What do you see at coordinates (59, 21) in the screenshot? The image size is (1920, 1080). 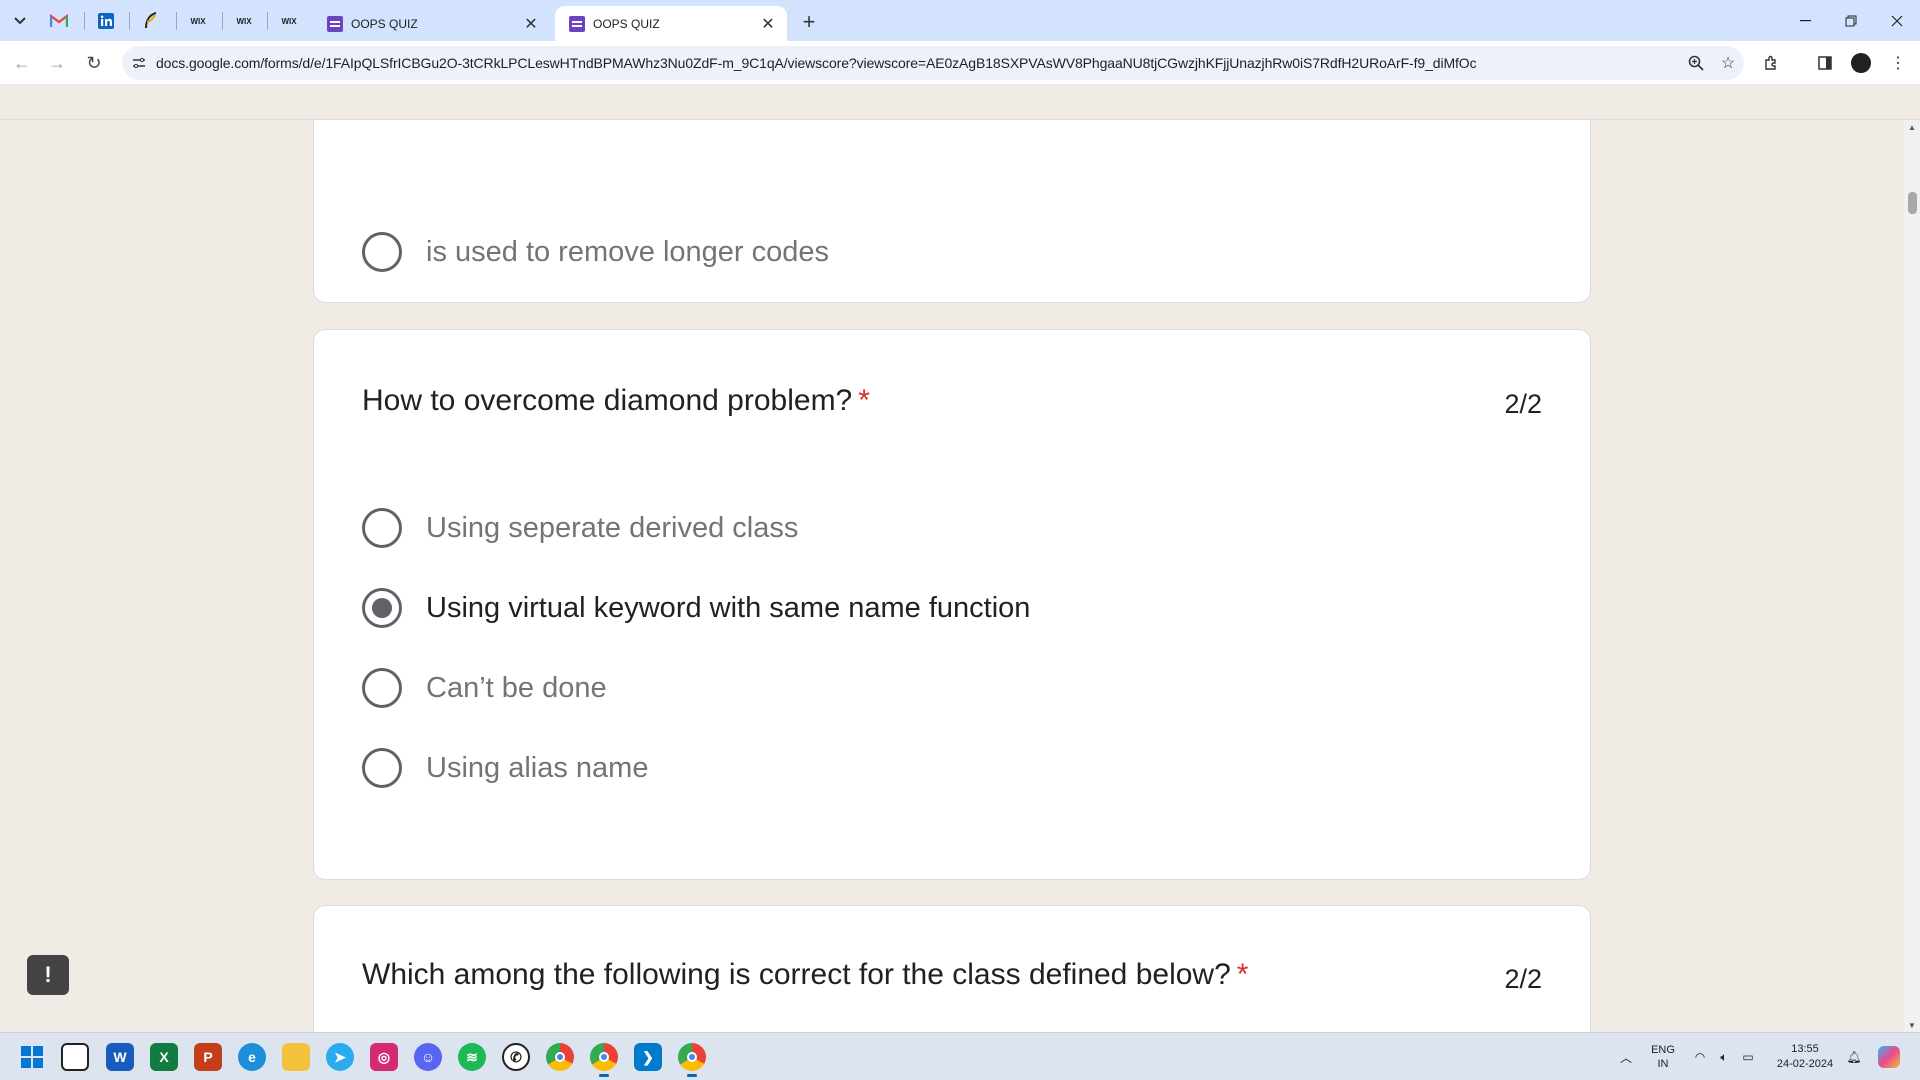 I see `pinned-tab-gmail` at bounding box center [59, 21].